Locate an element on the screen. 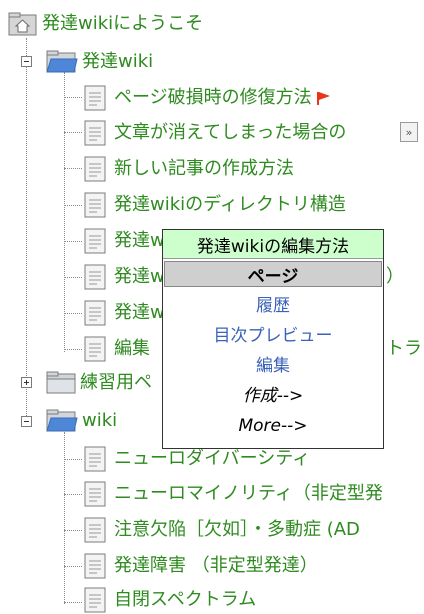 The width and height of the screenshot is (424, 614). item-link: ページ破損時の修復方法 is located at coordinates (213, 98).